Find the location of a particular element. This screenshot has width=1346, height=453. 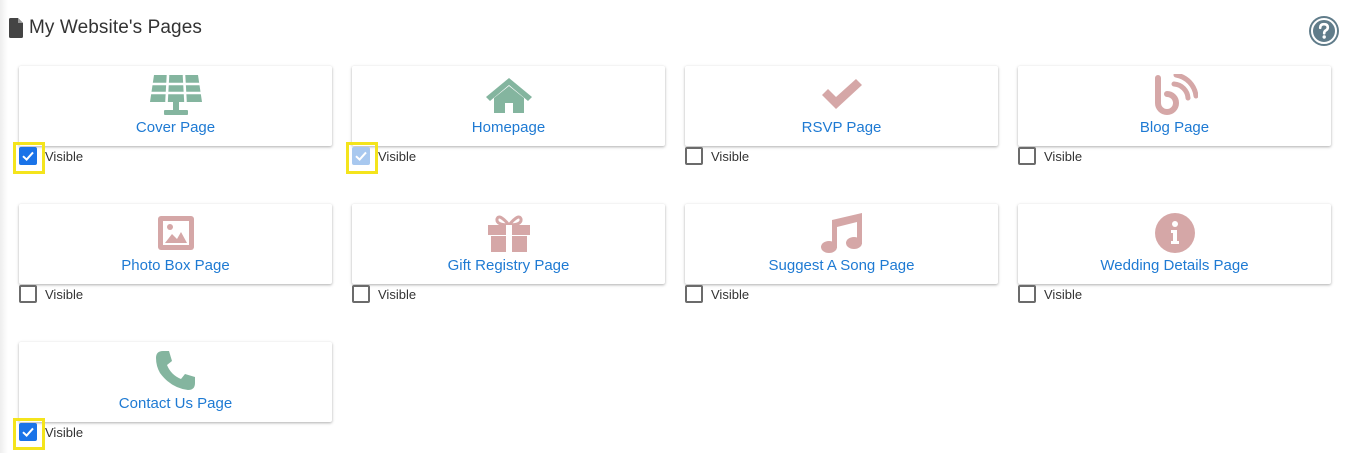

page-tile-wedding-details: Wedding Details Page is located at coordinates (1174, 244).